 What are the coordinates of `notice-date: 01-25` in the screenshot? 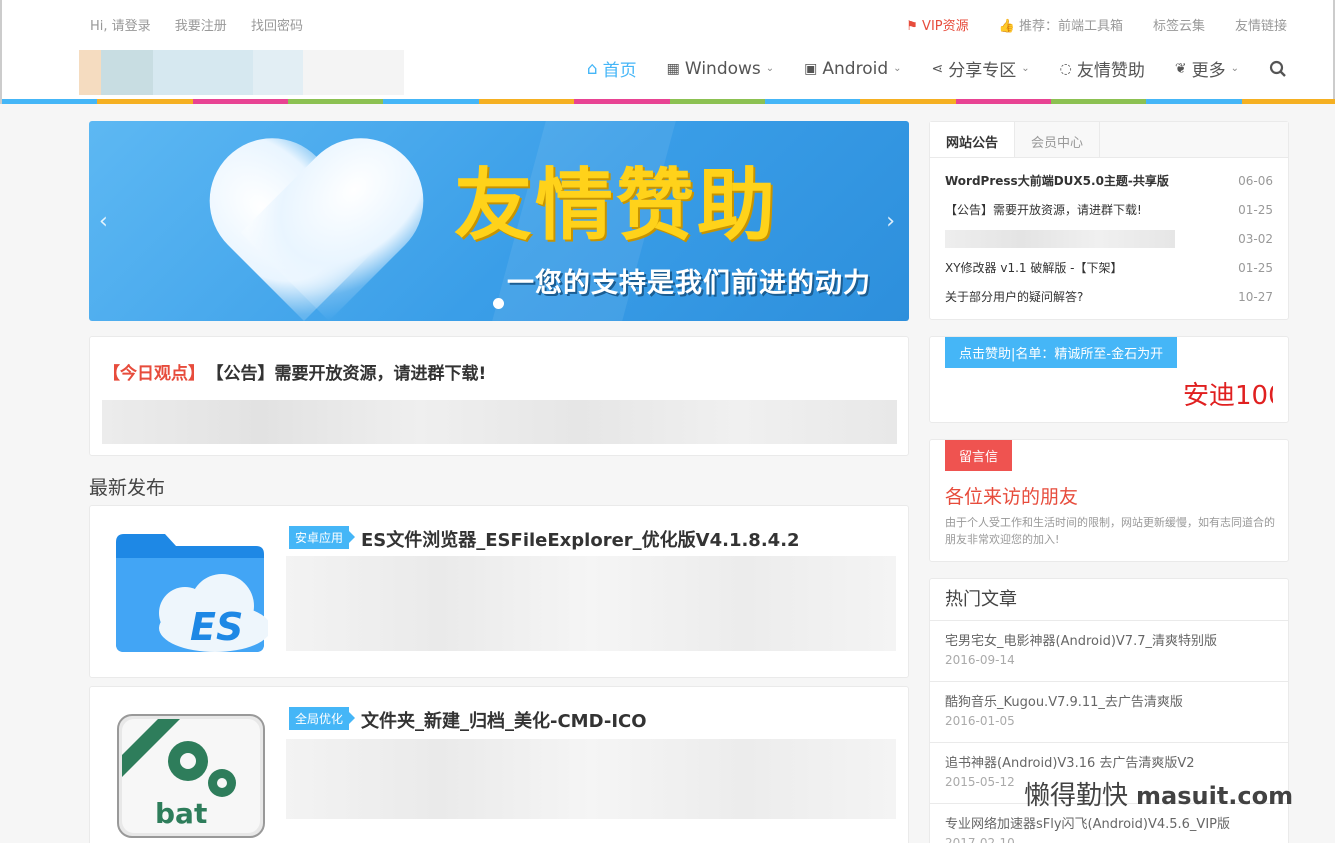 It's located at (1255, 267).